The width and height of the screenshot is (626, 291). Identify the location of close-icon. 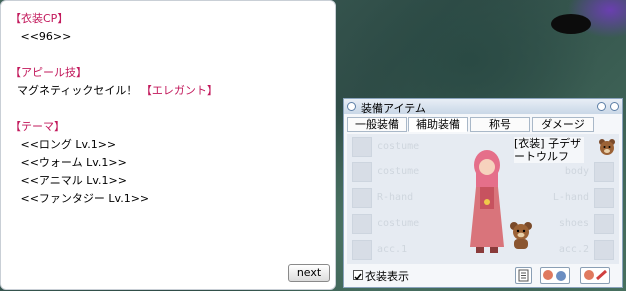
(614, 106).